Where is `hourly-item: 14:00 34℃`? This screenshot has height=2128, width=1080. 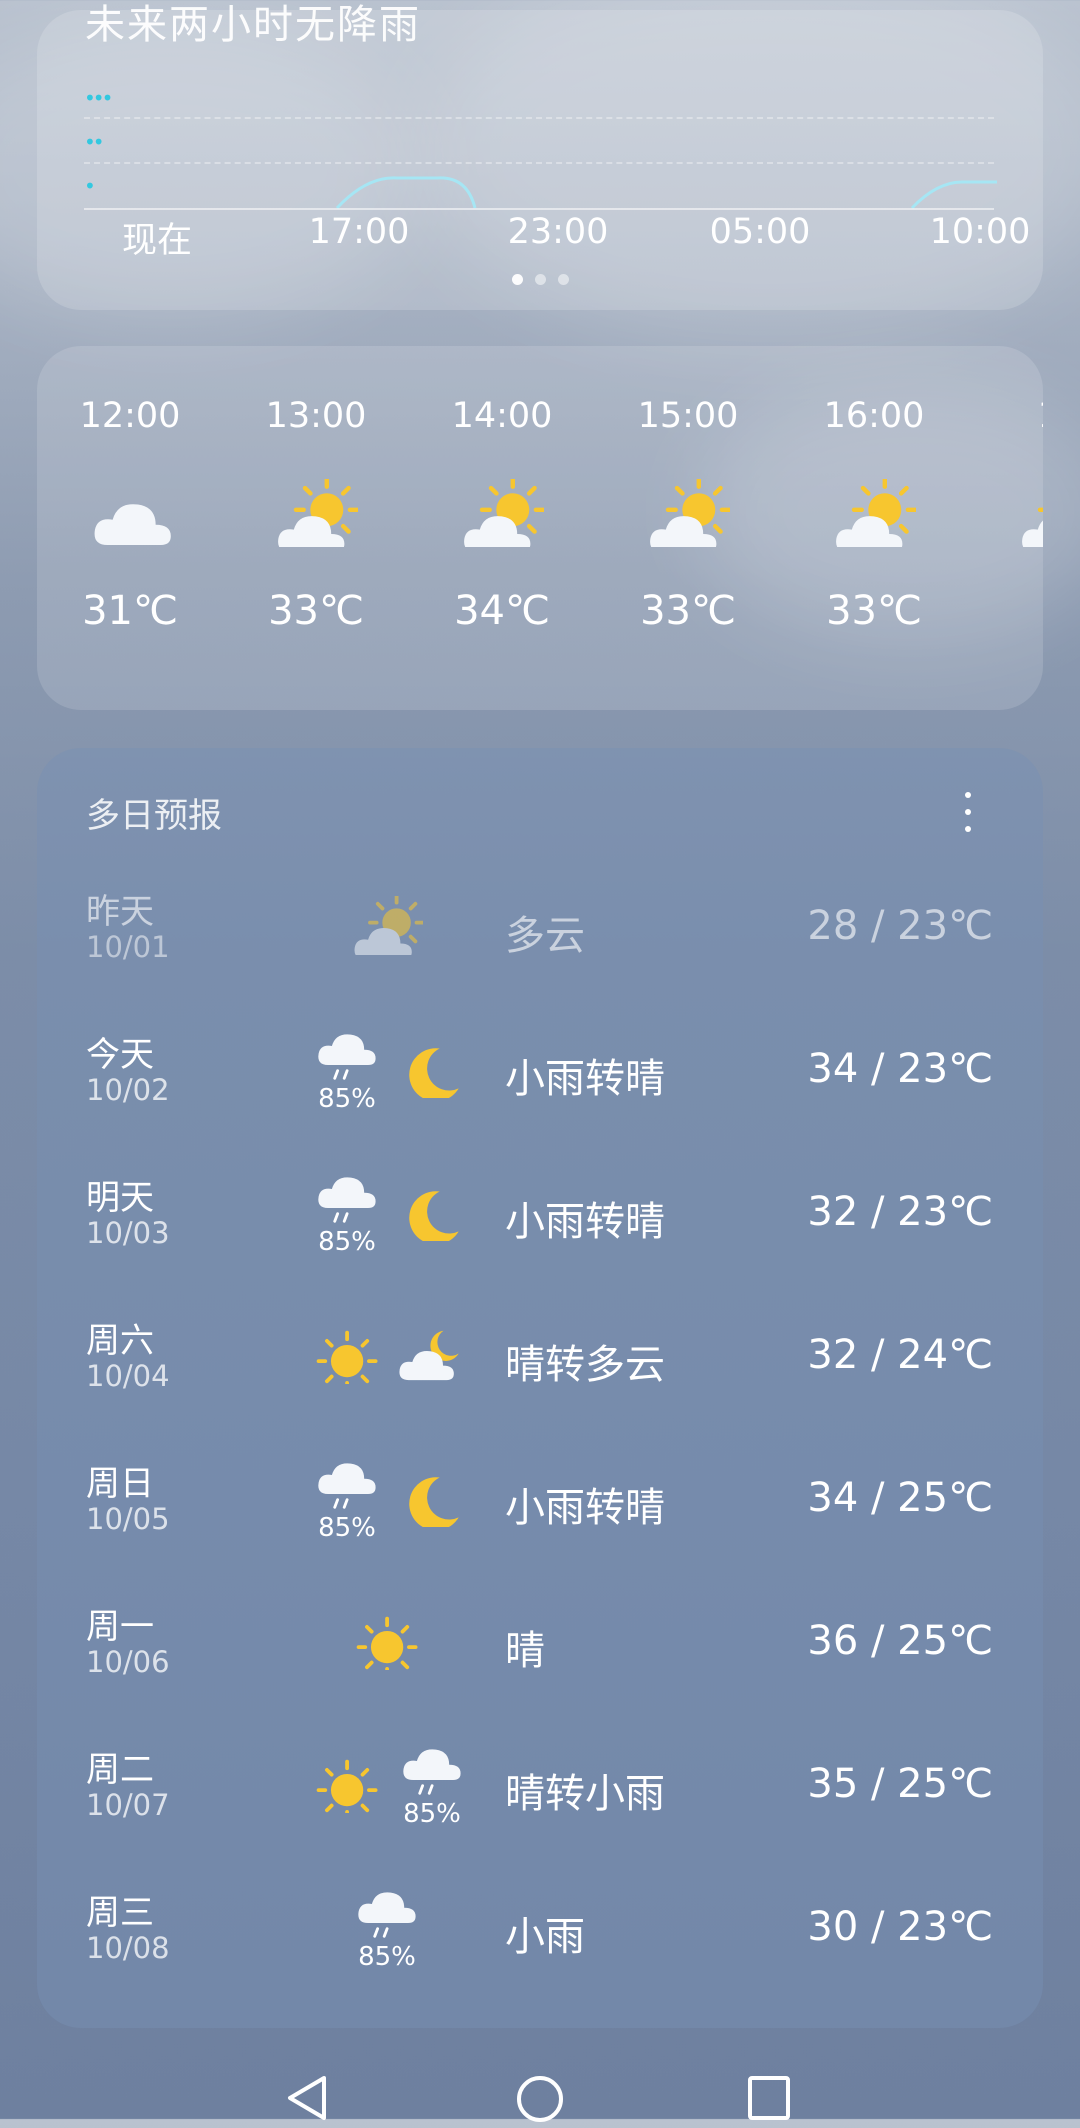
hourly-item: 14:00 34℃ is located at coordinates (502, 515).